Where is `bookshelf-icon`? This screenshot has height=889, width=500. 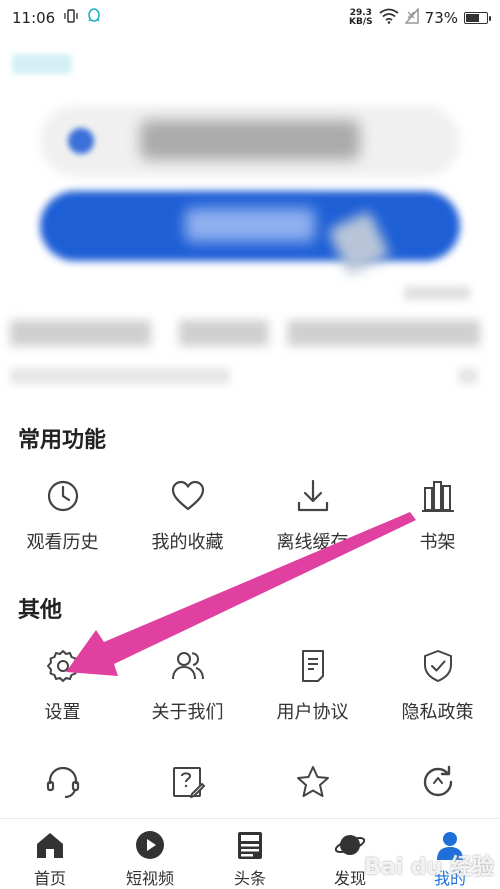 bookshelf-icon is located at coordinates (438, 496).